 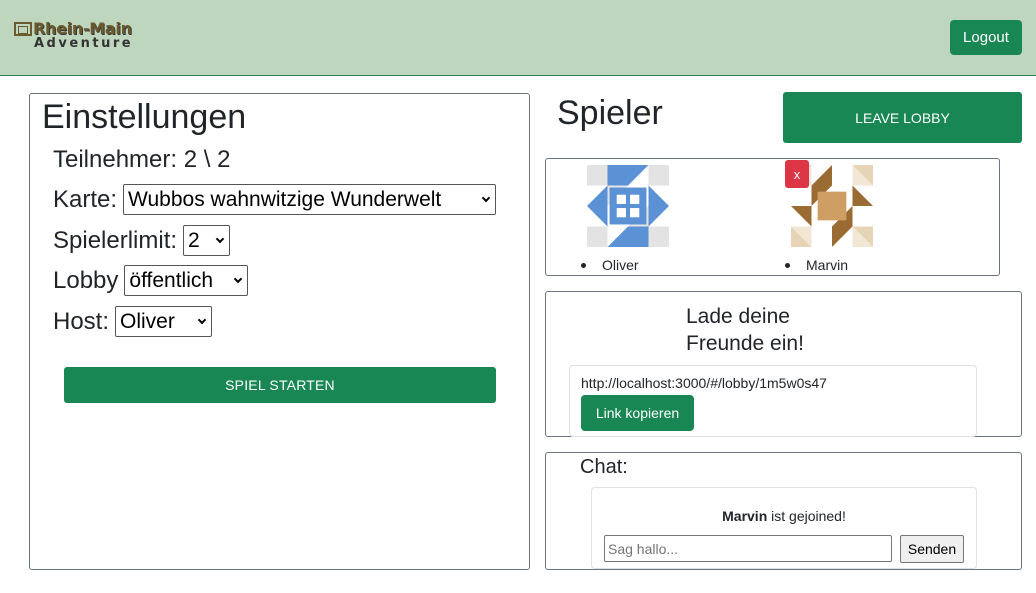 I want to click on player-limit-row: Spielerlimit: 2, so click(x=142, y=240).